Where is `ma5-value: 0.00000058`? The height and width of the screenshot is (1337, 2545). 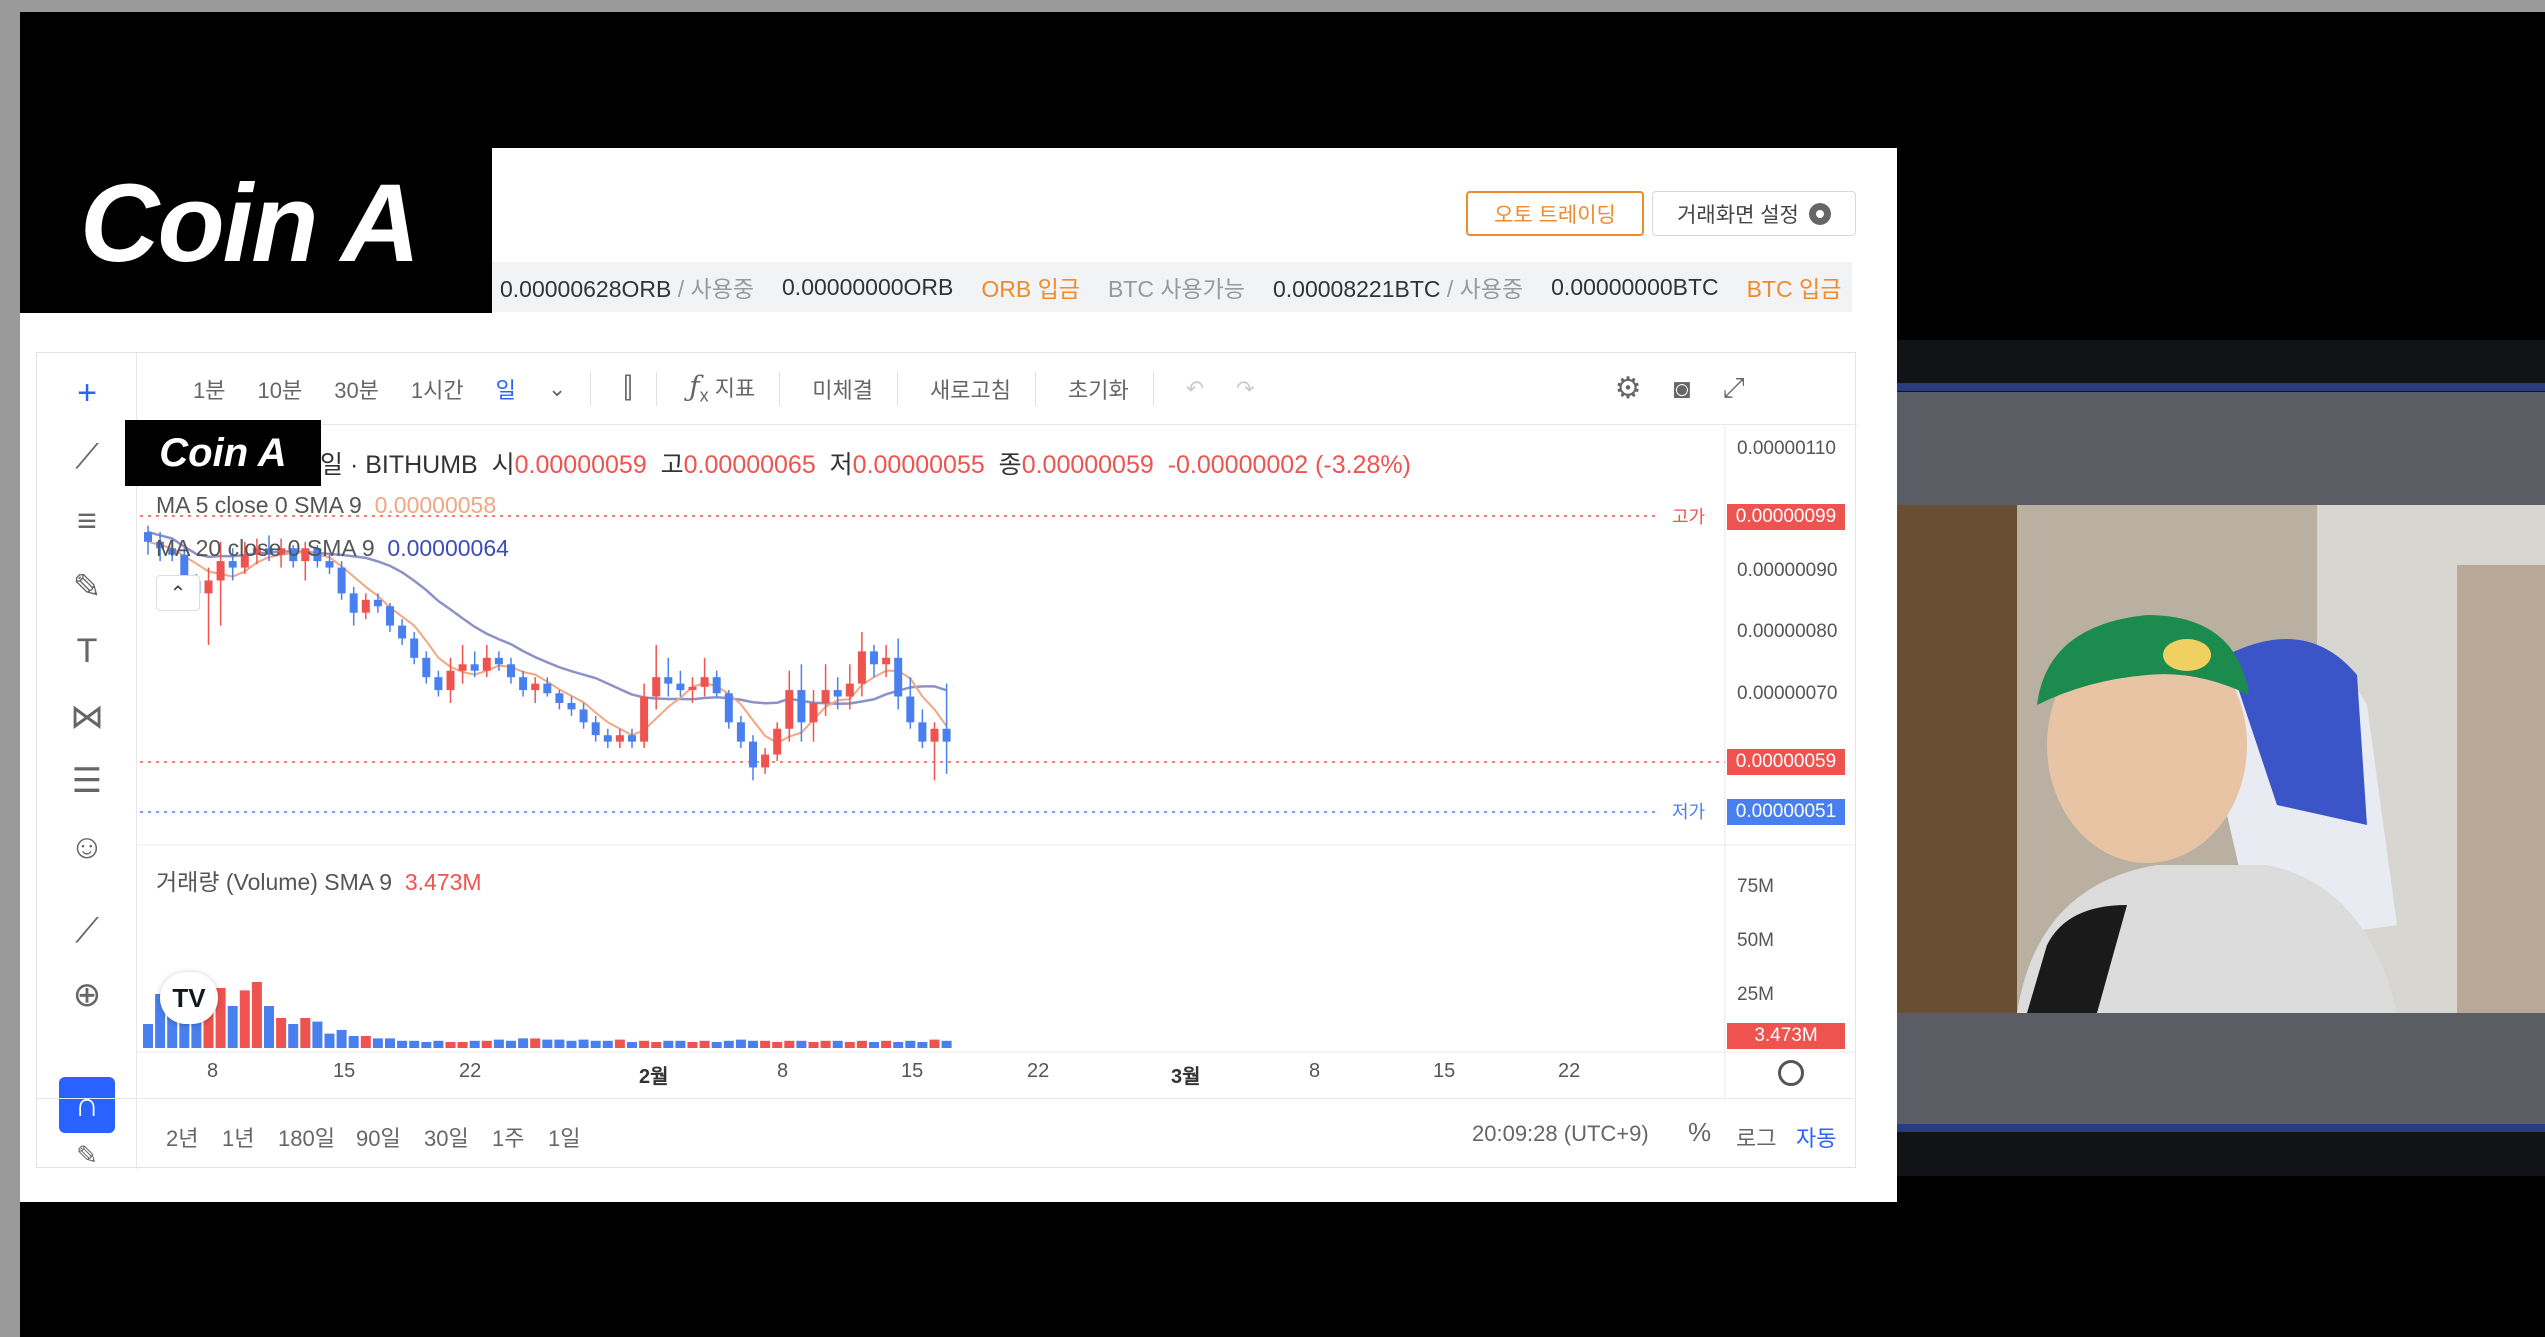
ma5-value: 0.00000058 is located at coordinates (435, 505).